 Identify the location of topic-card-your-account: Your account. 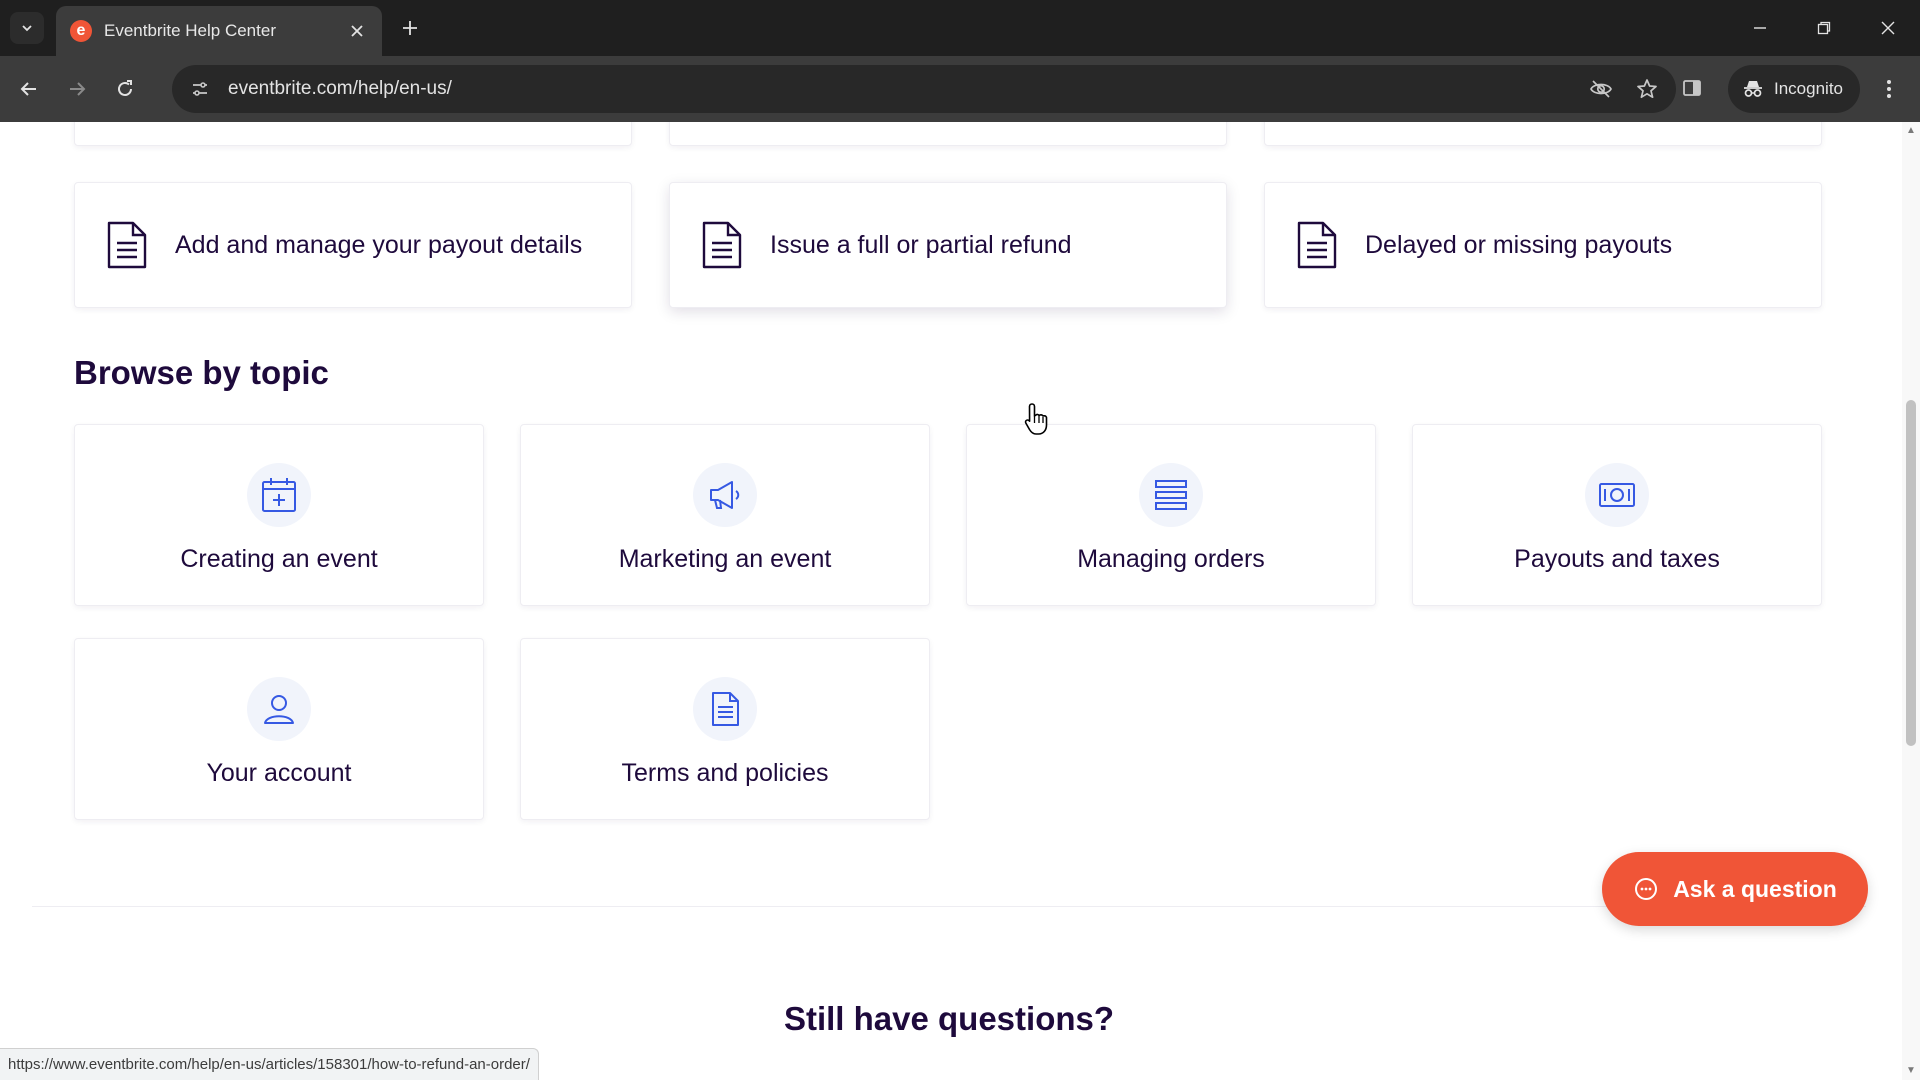
(279, 729).